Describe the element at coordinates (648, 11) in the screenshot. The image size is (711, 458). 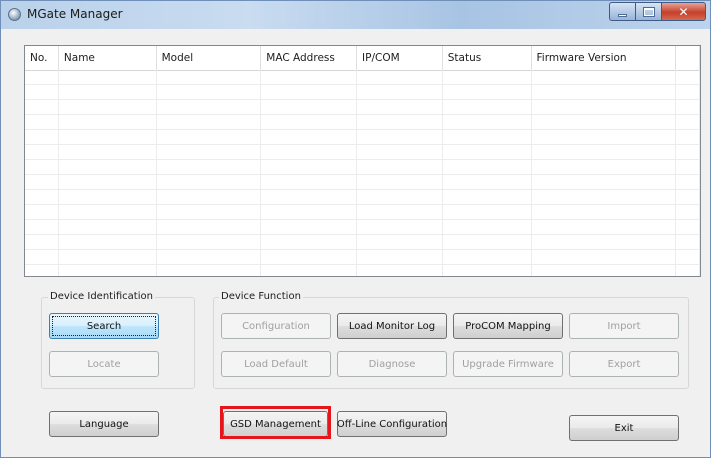
I see `maximize-button` at that location.